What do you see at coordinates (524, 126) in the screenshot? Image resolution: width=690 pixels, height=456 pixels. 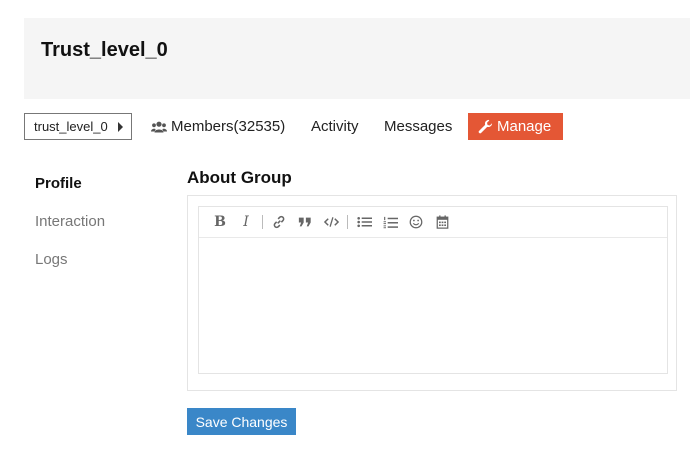 I see `nav-manage-label: Manage` at bounding box center [524, 126].